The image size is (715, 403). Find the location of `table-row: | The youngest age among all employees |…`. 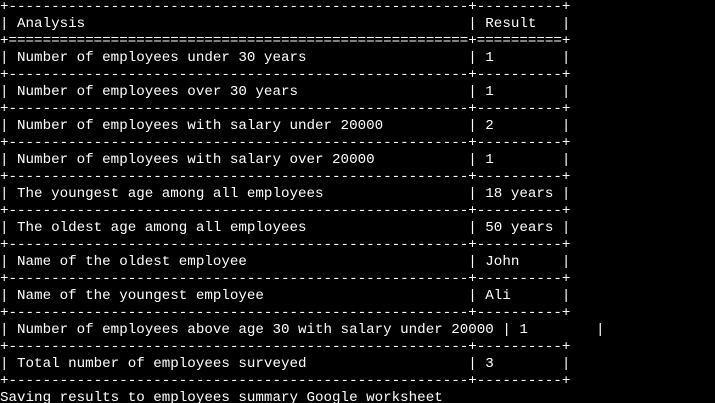

table-row: | The youngest age among all employees |… is located at coordinates (285, 194).